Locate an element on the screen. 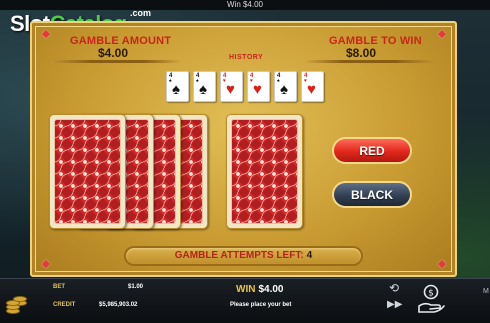  bet-label: BET is located at coordinates (59, 287).